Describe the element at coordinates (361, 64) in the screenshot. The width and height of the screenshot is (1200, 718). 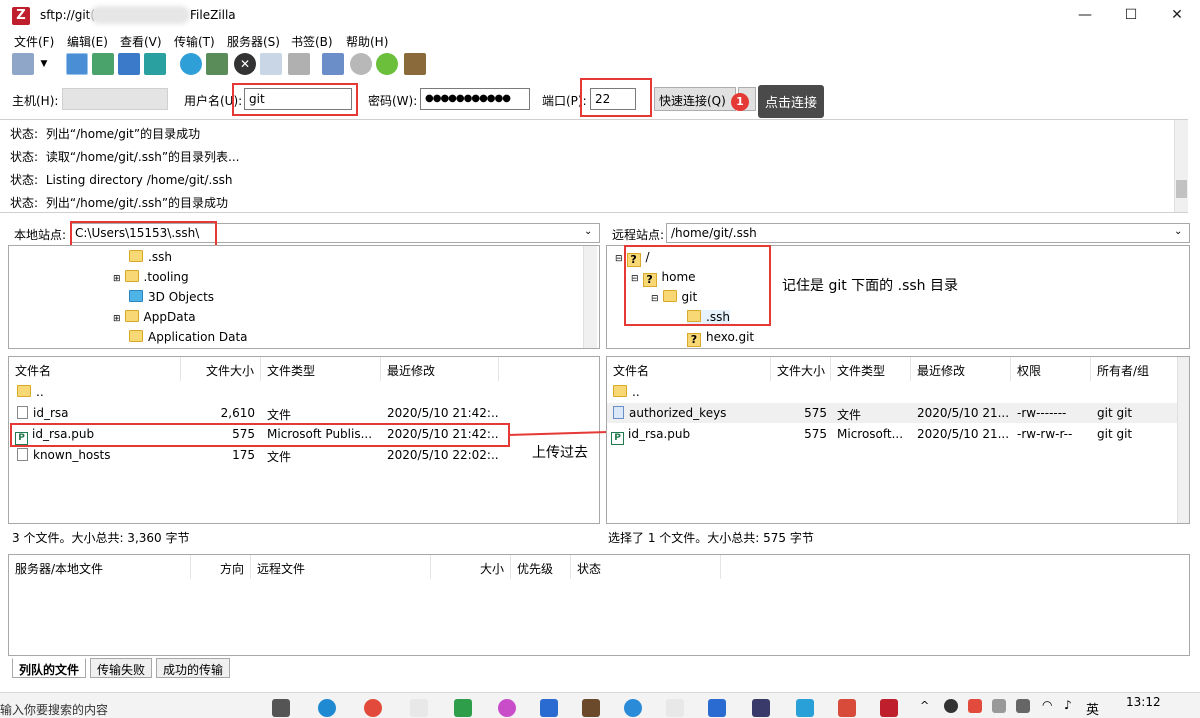
I see `search-icon` at that location.